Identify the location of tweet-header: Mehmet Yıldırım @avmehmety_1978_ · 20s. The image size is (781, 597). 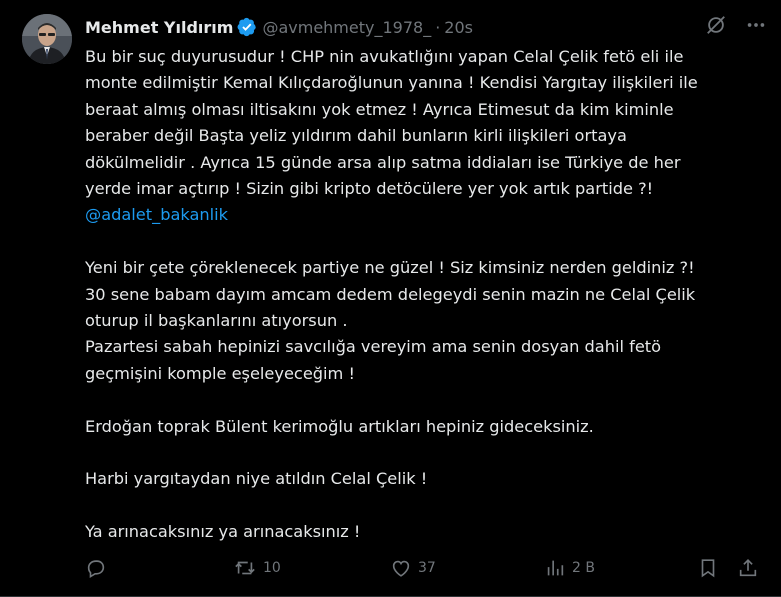
(279, 27).